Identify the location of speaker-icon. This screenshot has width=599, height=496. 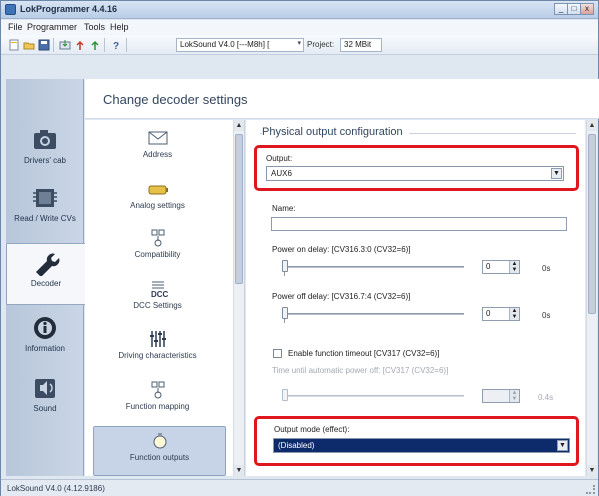
(45, 388).